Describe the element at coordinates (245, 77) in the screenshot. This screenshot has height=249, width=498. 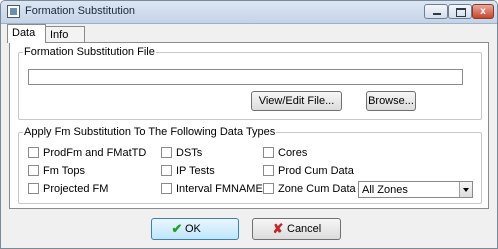
I see `file-path-input` at that location.